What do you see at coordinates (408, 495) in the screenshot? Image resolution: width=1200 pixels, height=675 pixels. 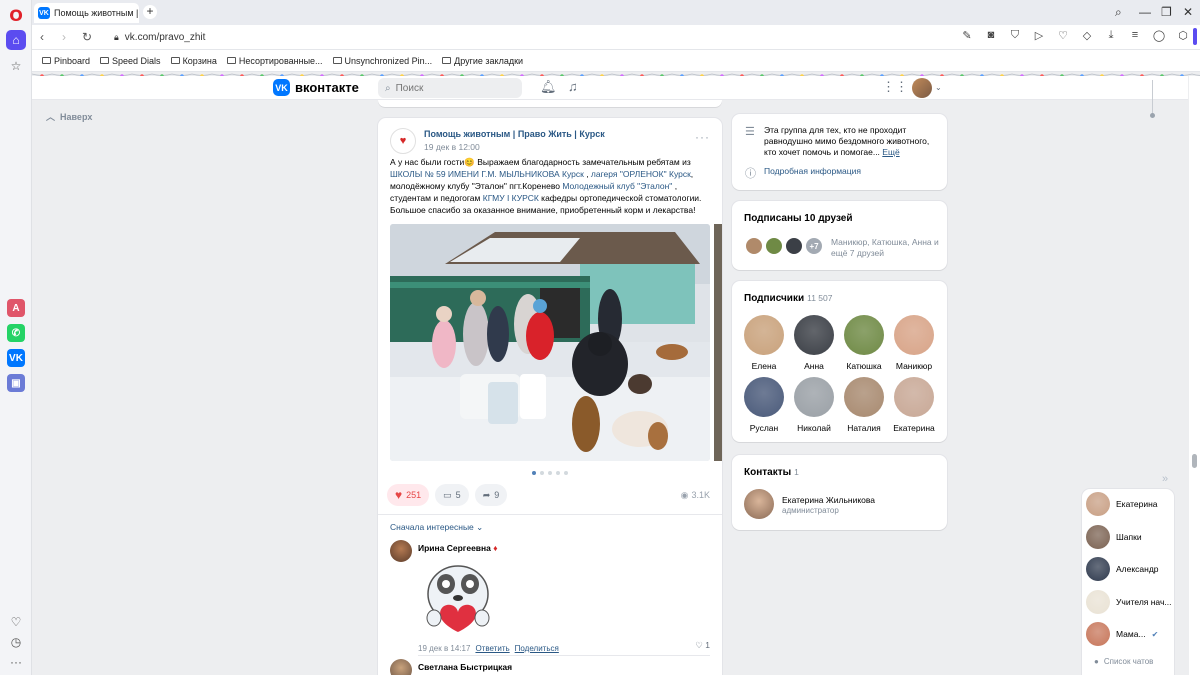 I see `like-button: ♥ 251` at bounding box center [408, 495].